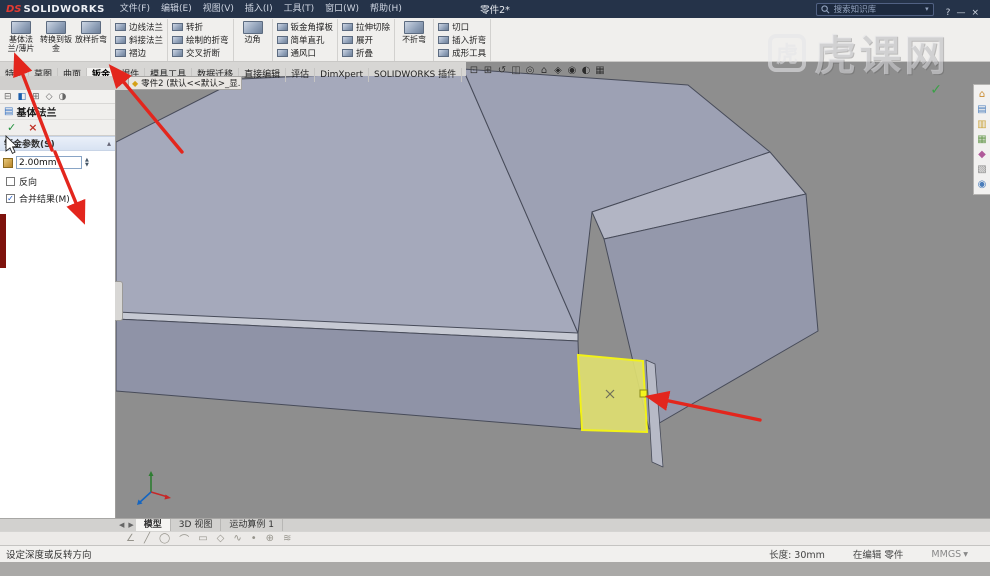 The width and height of the screenshot is (990, 576). What do you see at coordinates (366, 26) in the screenshot?
I see `ribbon-button: 拉伸切除` at bounding box center [366, 26].